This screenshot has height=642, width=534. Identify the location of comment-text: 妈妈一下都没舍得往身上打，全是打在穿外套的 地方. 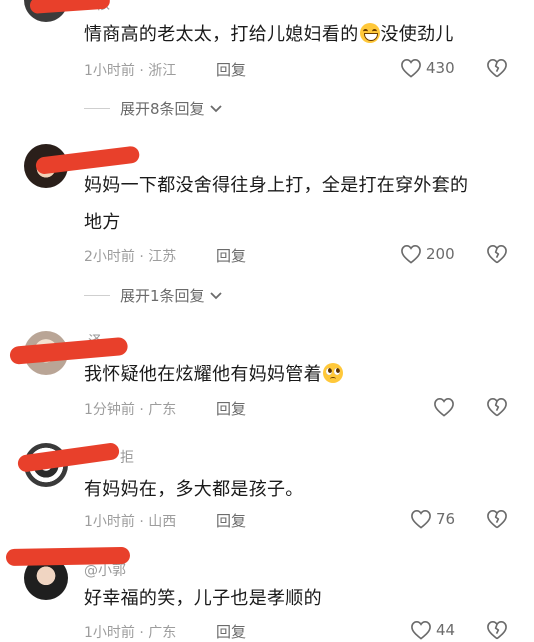
(276, 204).